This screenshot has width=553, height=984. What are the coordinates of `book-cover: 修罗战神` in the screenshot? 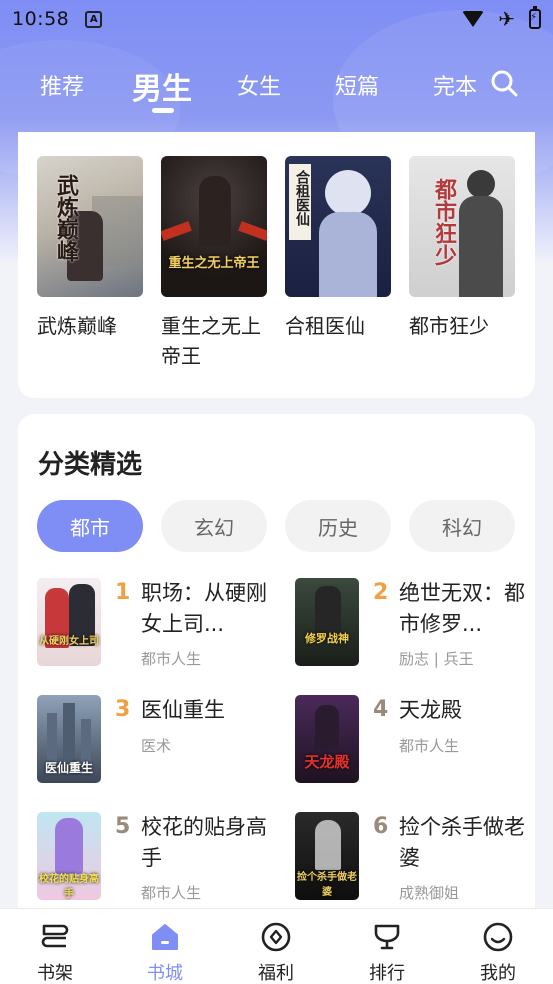 It's located at (327, 622).